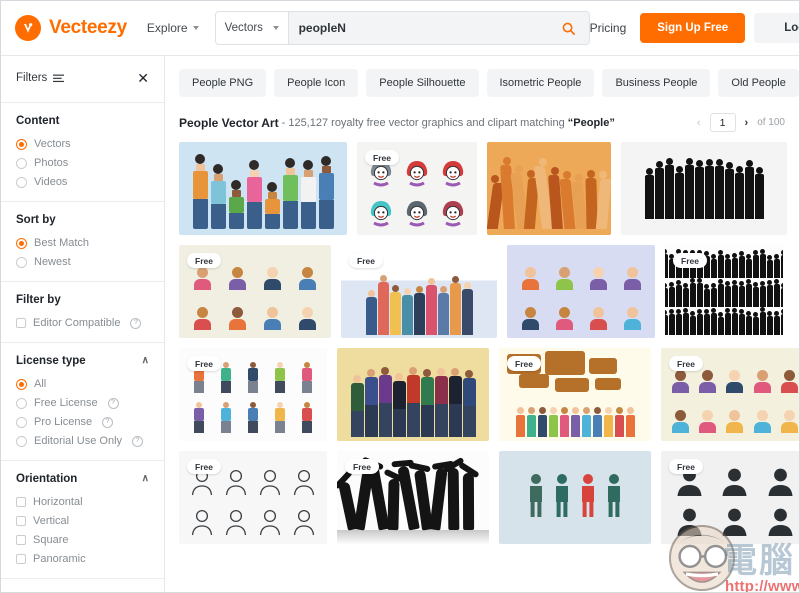 Image resolution: width=800 pixels, height=593 pixels. What do you see at coordinates (413, 497) in the screenshot?
I see `result-tile-dancing-silhouettes: Free` at bounding box center [413, 497].